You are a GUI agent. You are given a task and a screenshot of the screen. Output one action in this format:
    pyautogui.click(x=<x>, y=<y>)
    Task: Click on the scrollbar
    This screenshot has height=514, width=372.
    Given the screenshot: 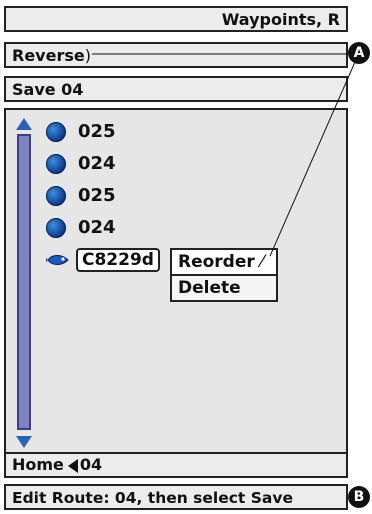 What is the action you would take?
    pyautogui.click(x=24, y=283)
    